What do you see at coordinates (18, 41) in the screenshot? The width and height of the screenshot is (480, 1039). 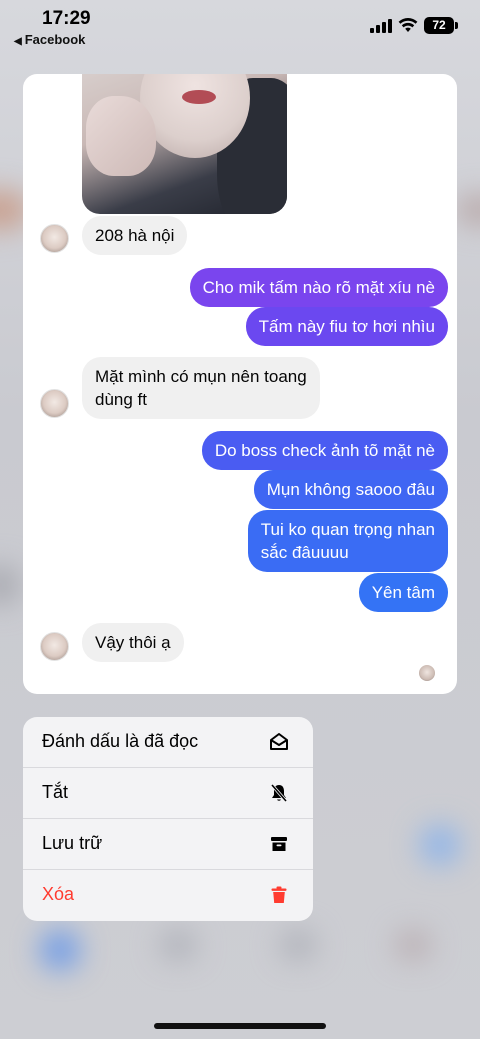 I see `back-arrow-icon: ◀` at bounding box center [18, 41].